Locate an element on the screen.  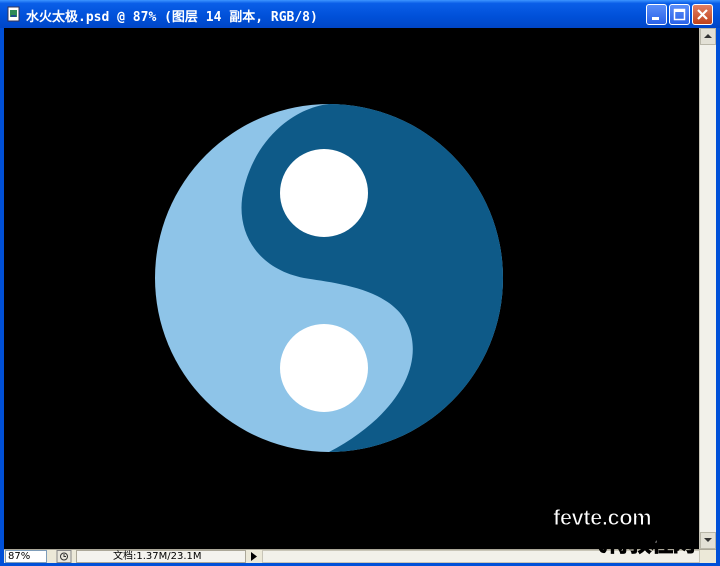
minimize-icon is located at coordinates (655, 18).